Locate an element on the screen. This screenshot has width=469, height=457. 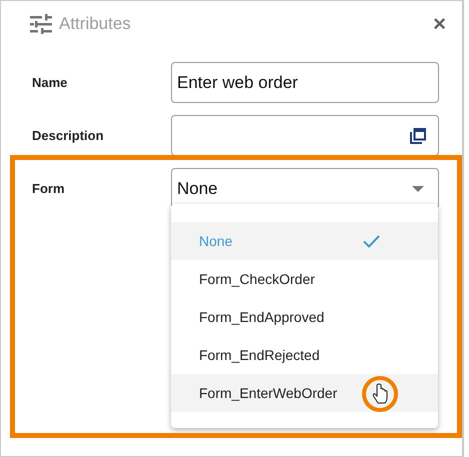
dropdown-option: Form_EnterWebOrder is located at coordinates (304, 393).